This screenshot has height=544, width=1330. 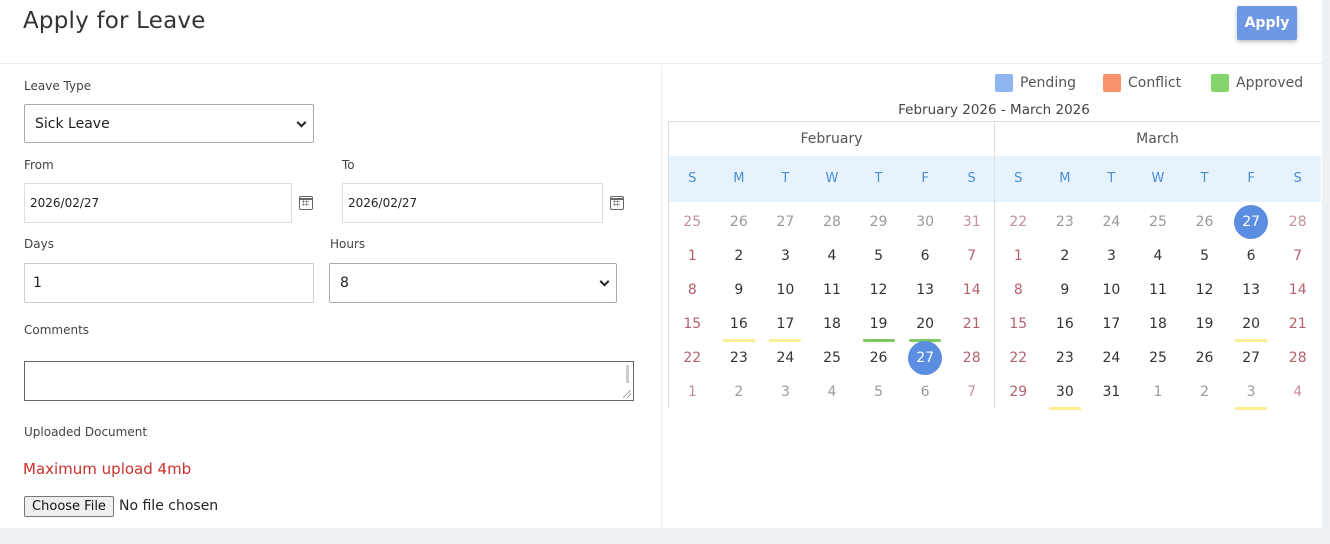 What do you see at coordinates (169, 123) in the screenshot?
I see `leave-type-select: Sick Leave` at bounding box center [169, 123].